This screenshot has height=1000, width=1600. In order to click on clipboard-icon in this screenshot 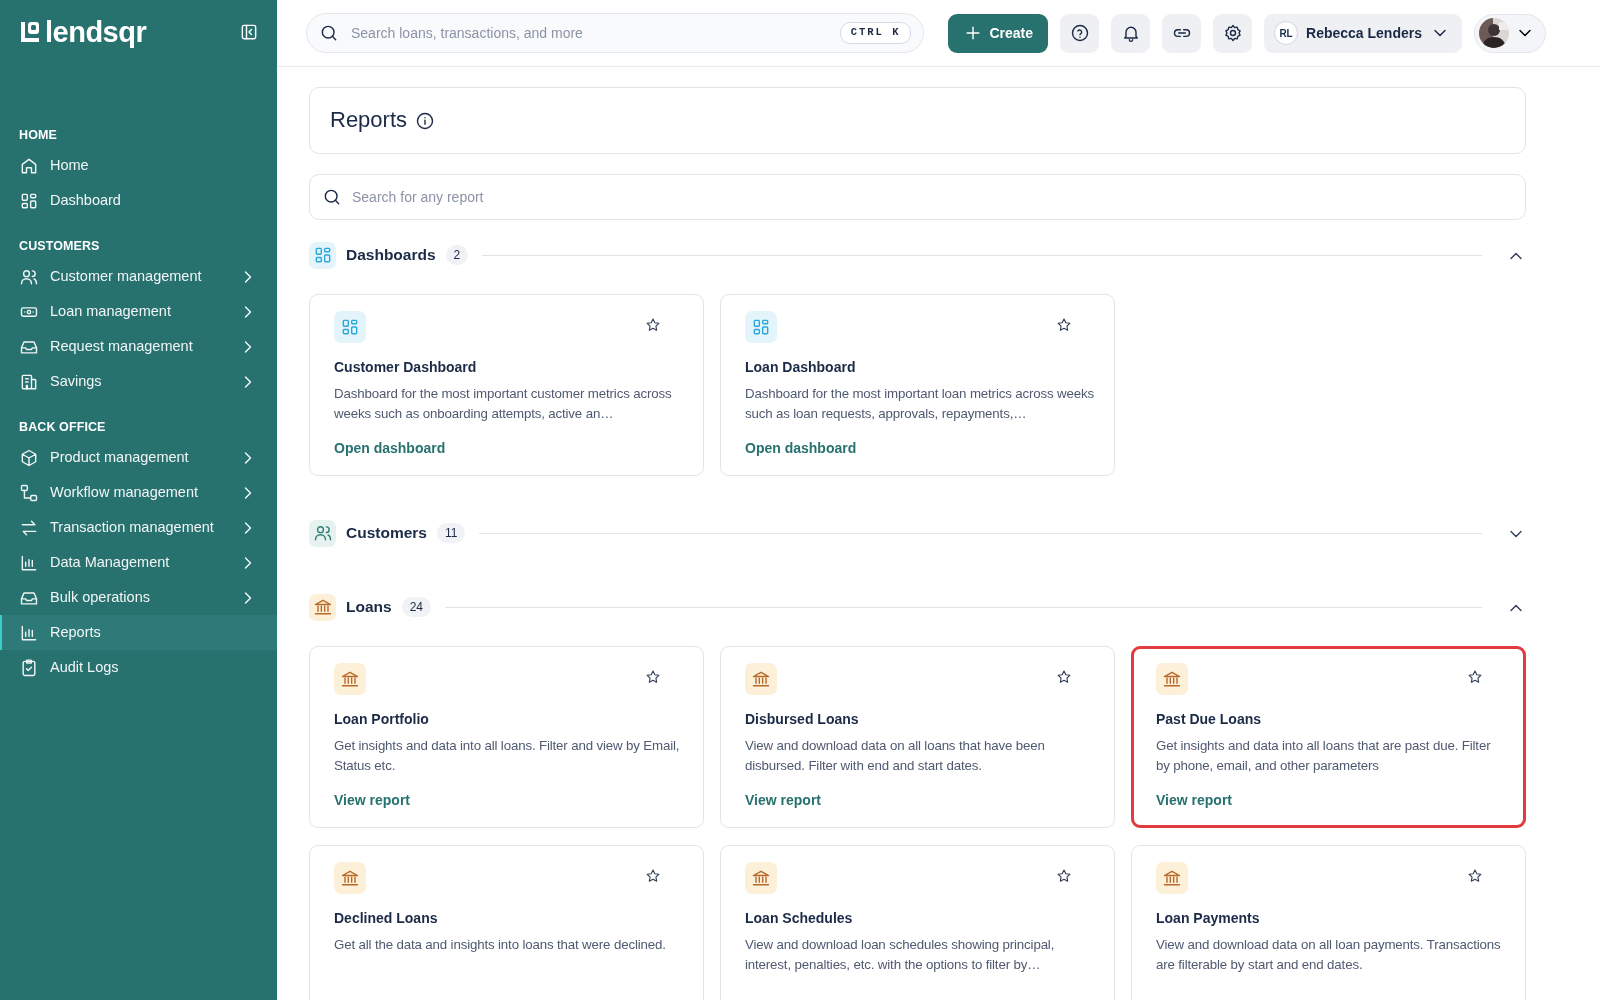, I will do `click(29, 667)`.